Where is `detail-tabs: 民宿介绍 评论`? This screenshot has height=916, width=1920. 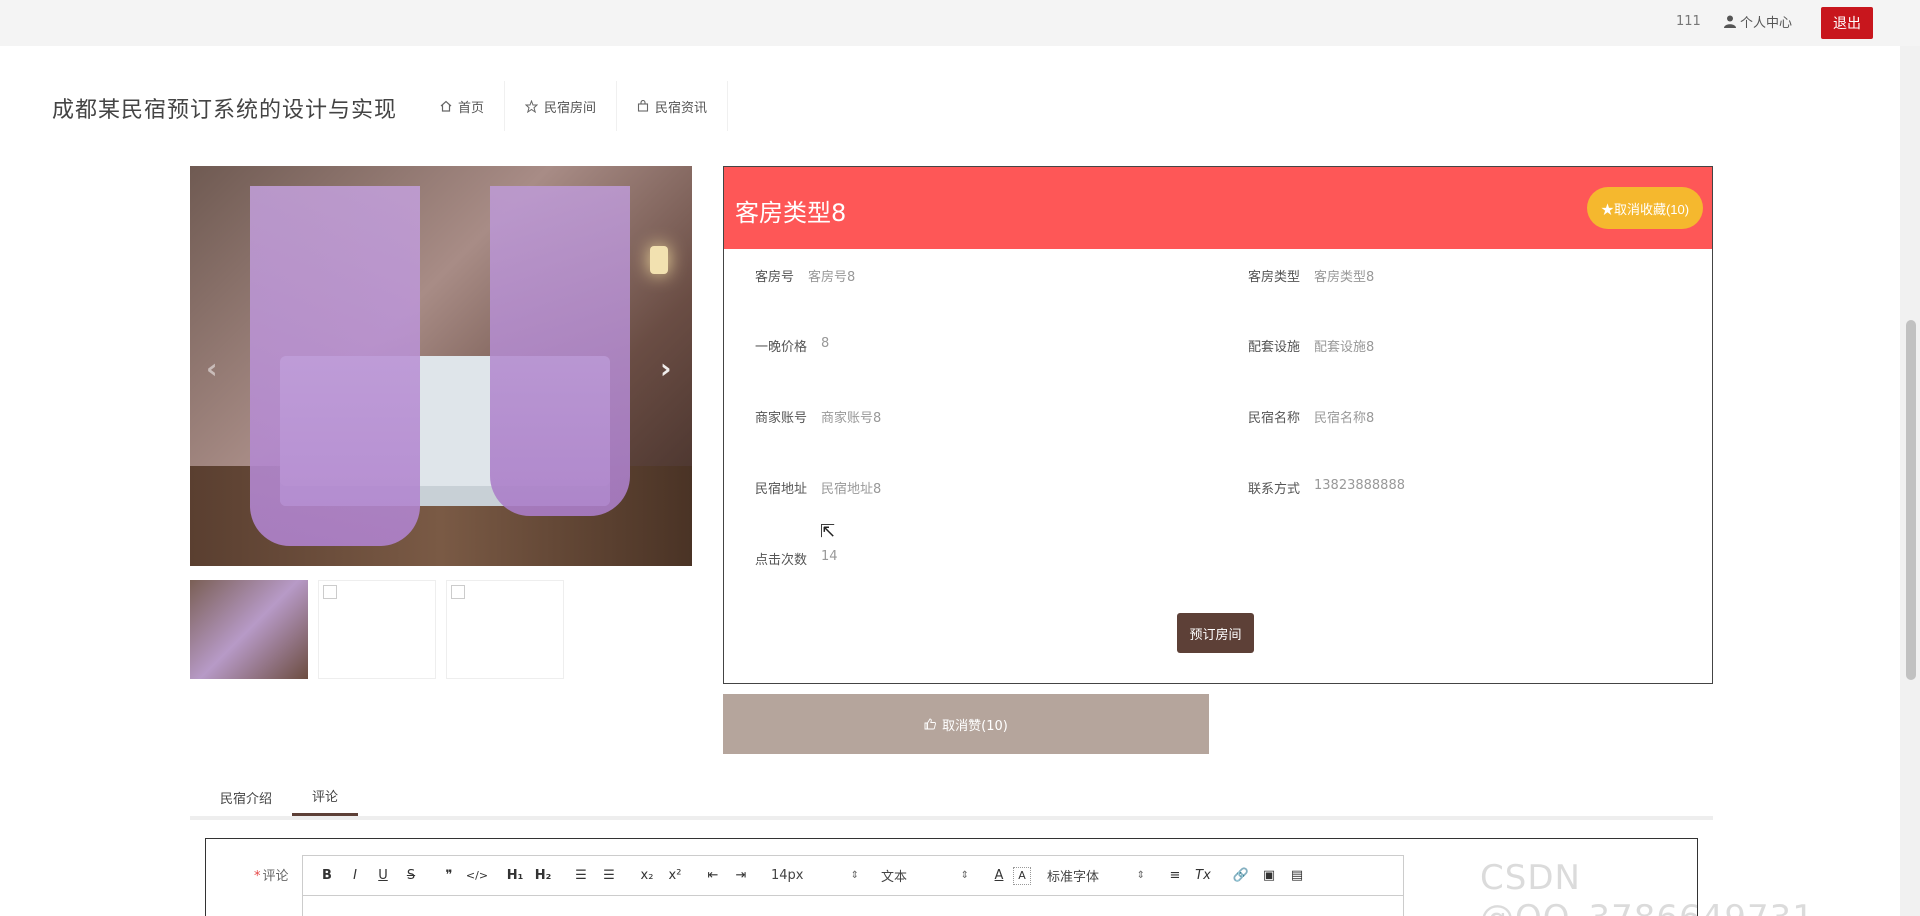
detail-tabs: 民宿介绍 评论 is located at coordinates (951, 799).